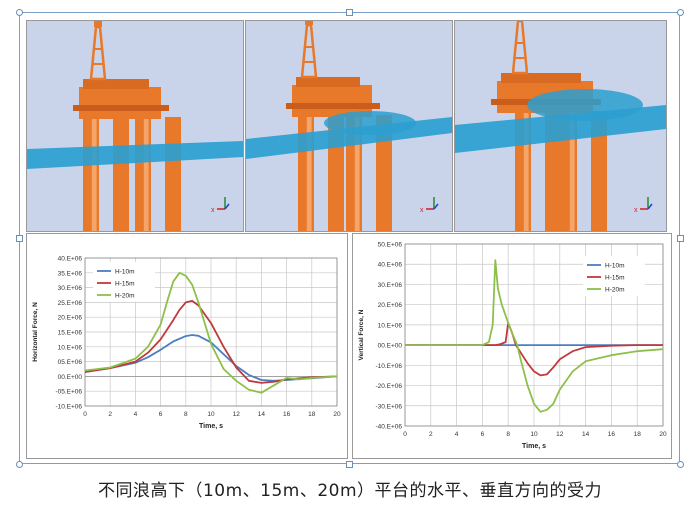 This screenshot has height=506, width=700. What do you see at coordinates (388, 406) in the screenshot?
I see `y-tick-label: -30.E+06` at bounding box center [388, 406].